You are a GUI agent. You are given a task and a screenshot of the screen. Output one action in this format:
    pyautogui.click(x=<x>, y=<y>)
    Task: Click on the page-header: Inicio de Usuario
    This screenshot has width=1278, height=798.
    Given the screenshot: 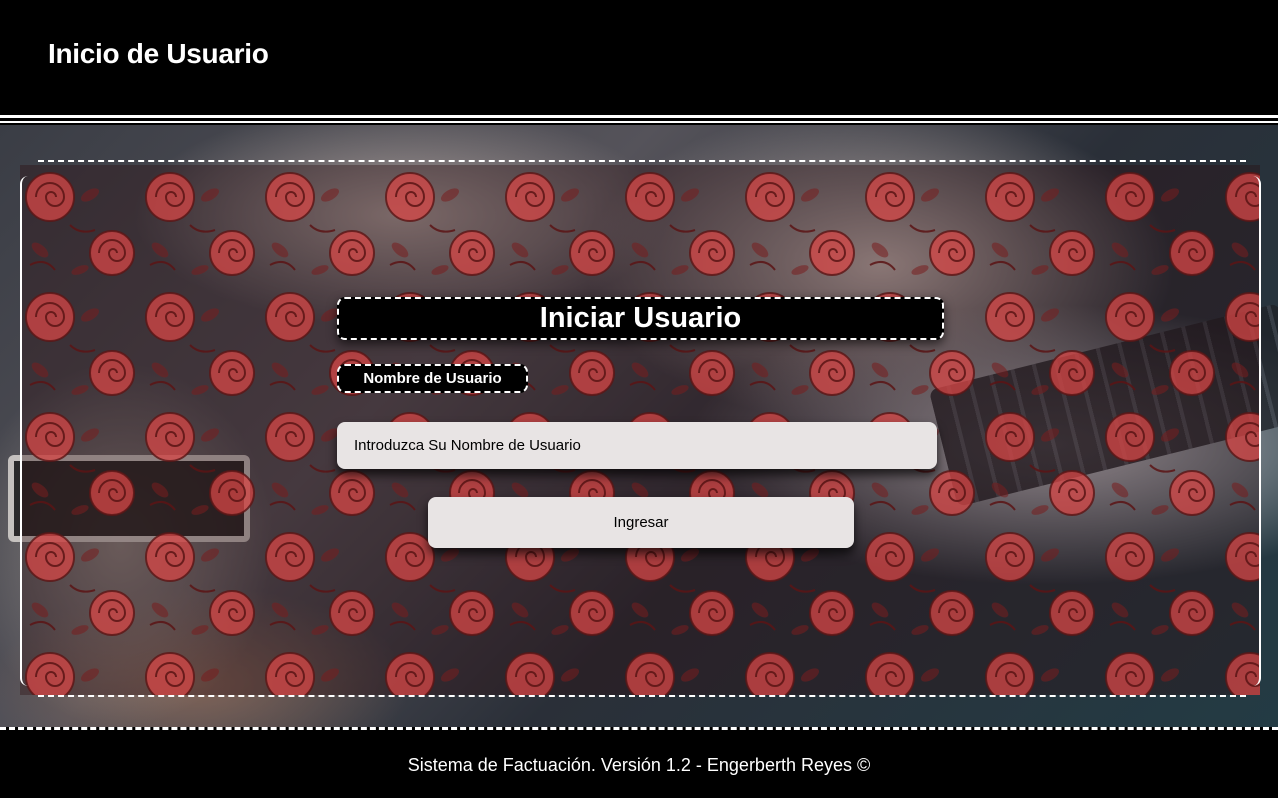 What is the action you would take?
    pyautogui.click(x=639, y=57)
    